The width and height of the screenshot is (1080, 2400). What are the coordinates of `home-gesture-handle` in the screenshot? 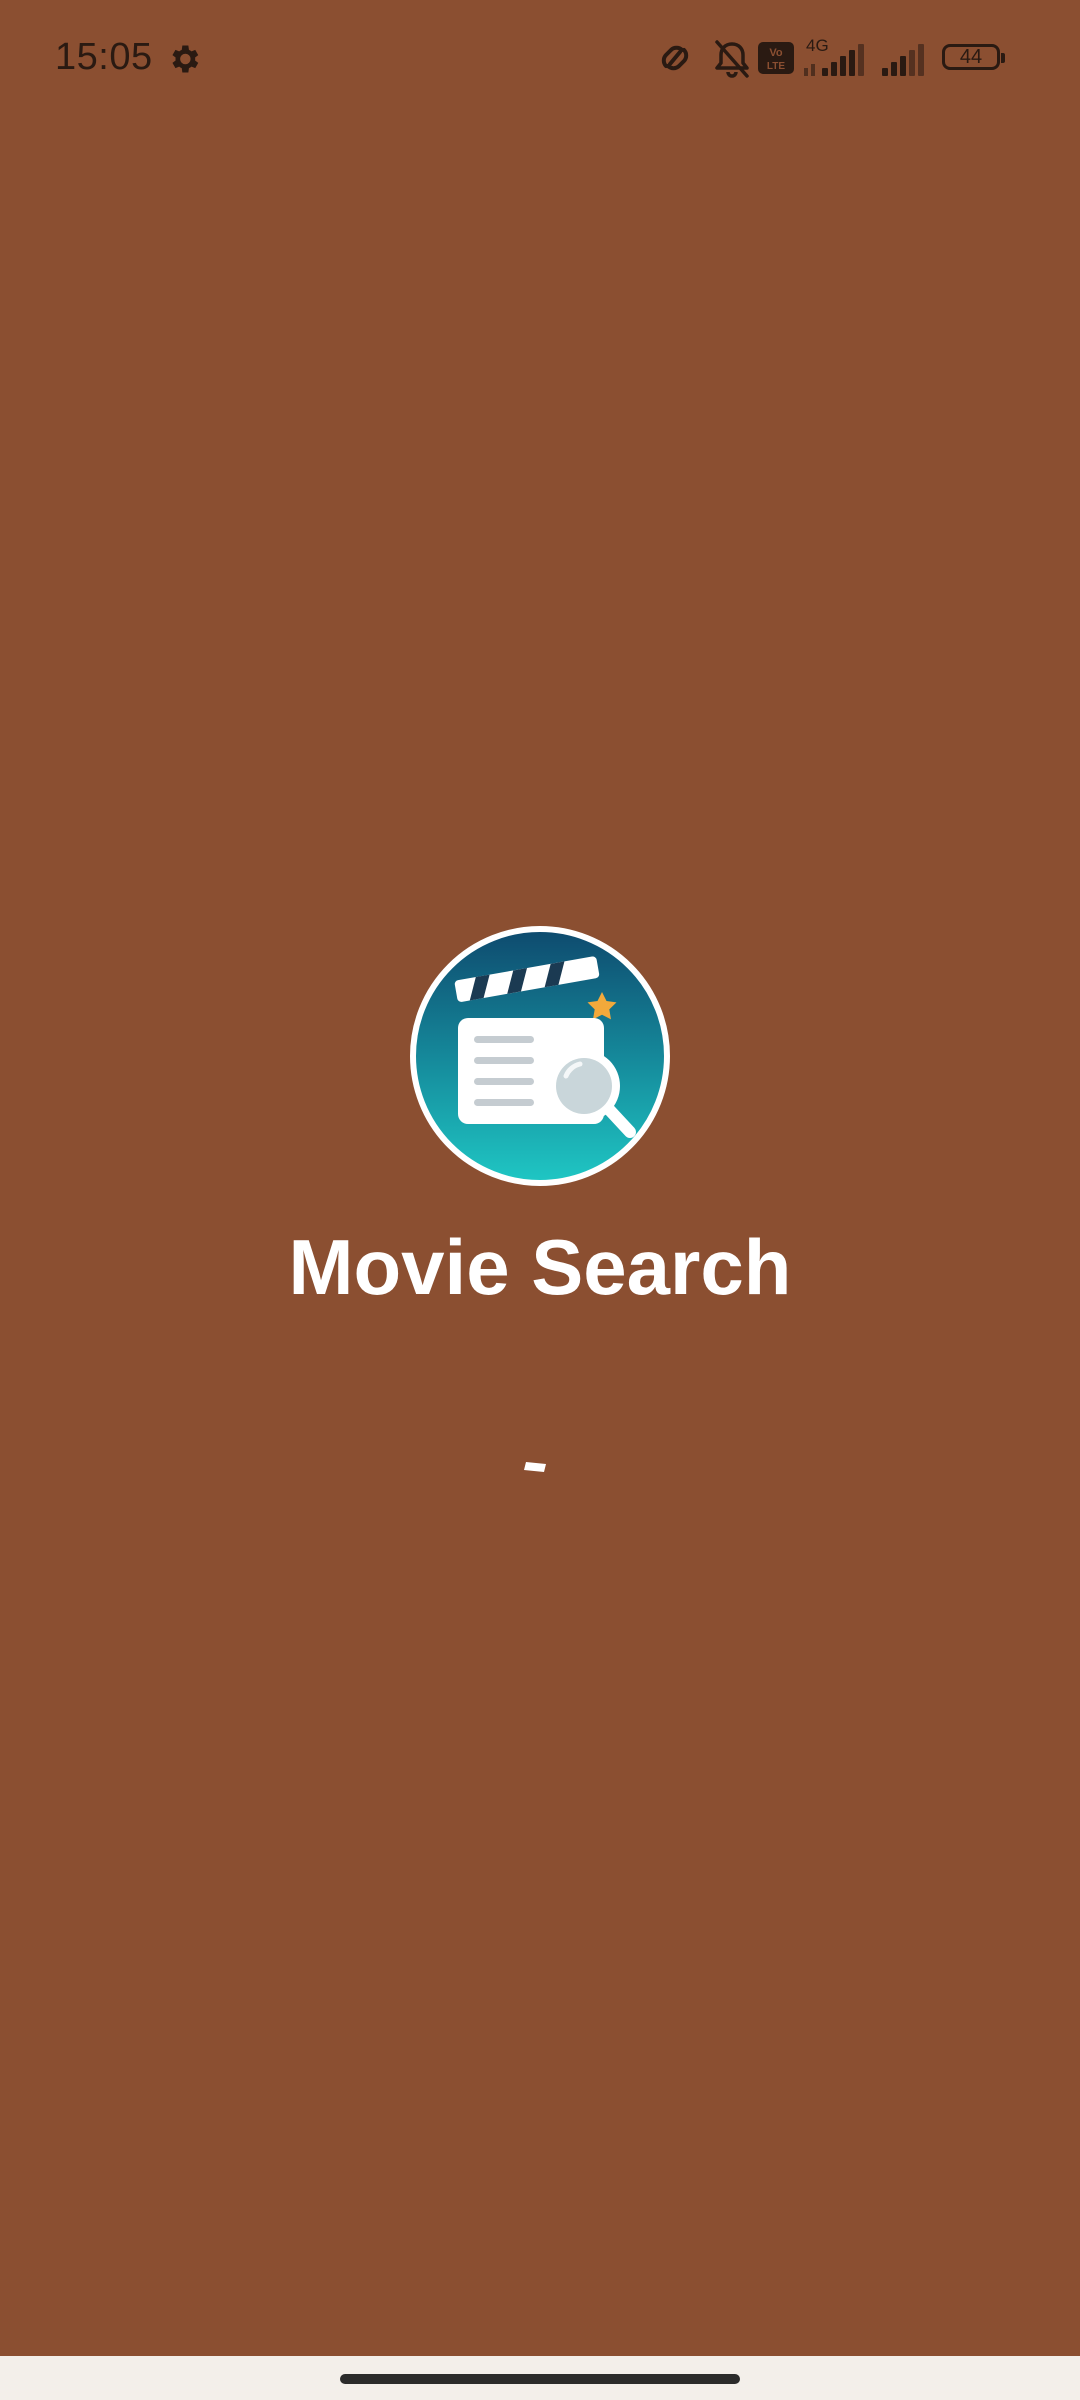 It's located at (540, 2379).